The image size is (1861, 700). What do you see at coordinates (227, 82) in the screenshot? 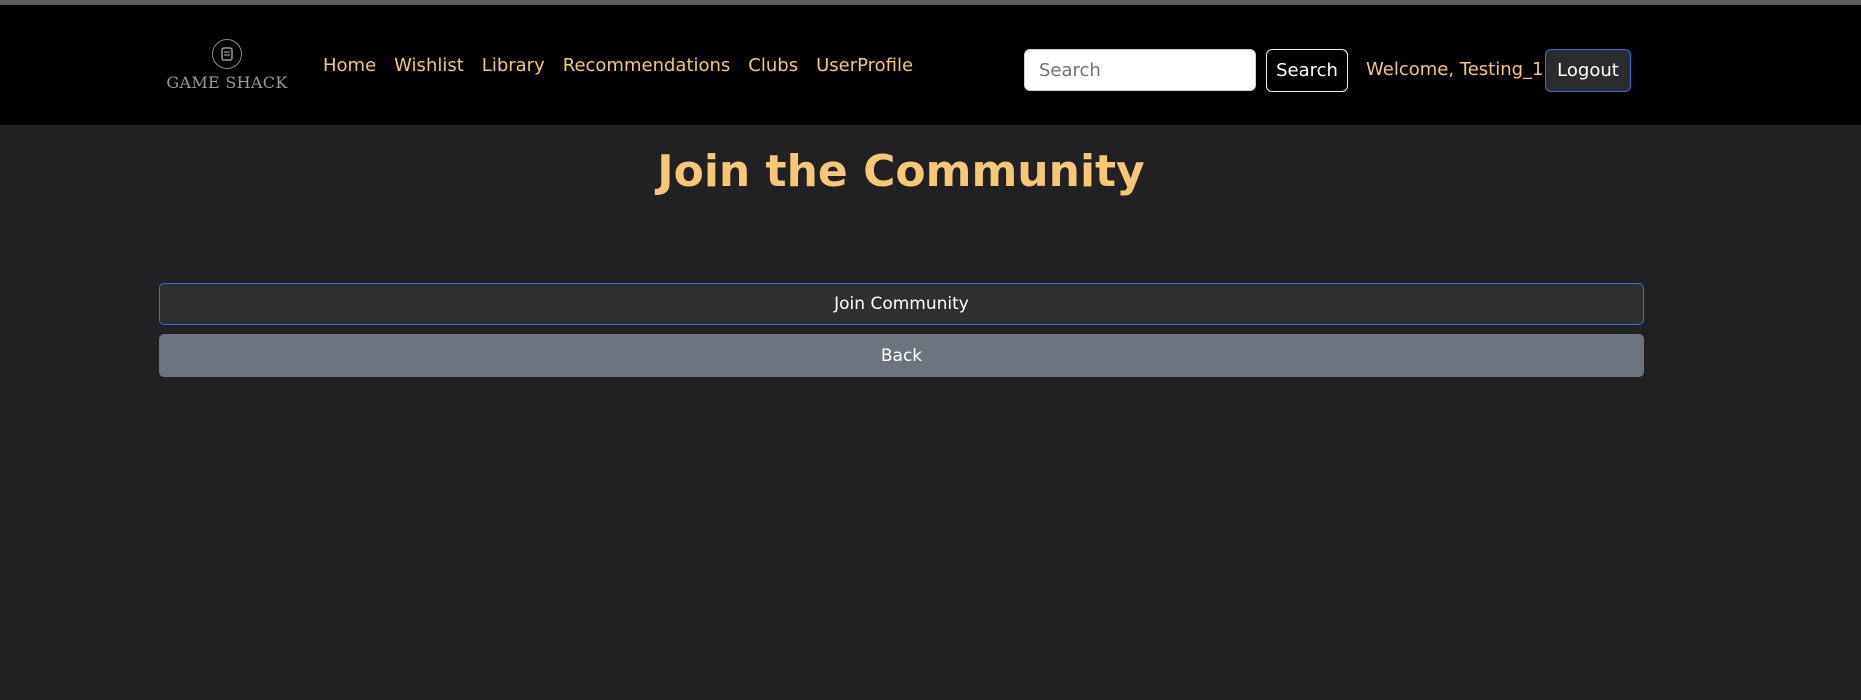
I see `logo-text: GAME SHACK` at bounding box center [227, 82].